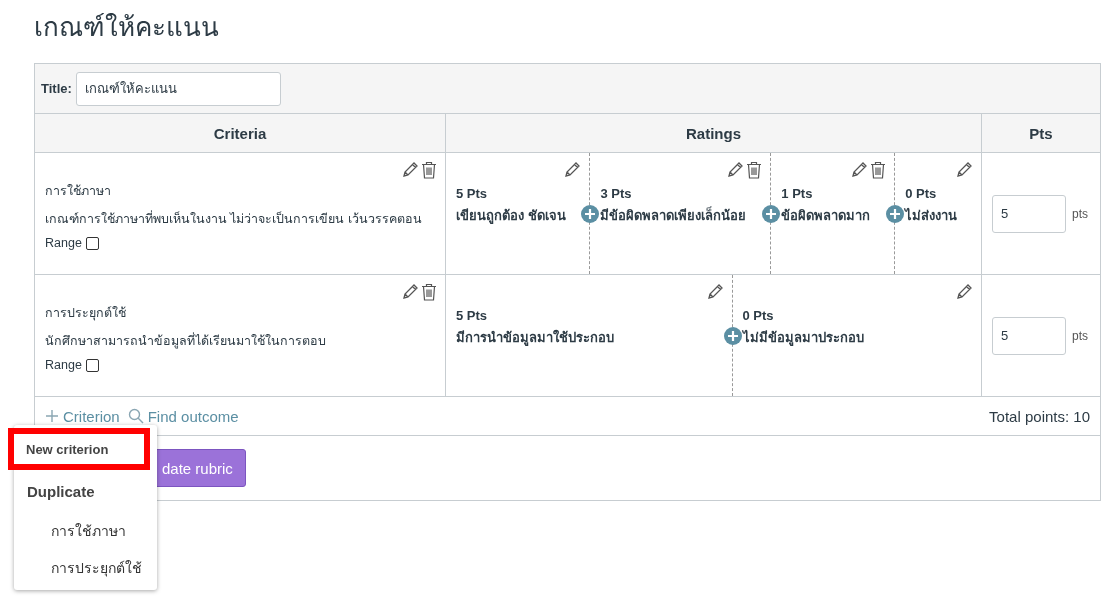 This screenshot has width=1111, height=606. Describe the element at coordinates (616, 193) in the screenshot. I see `rating-points: 3 Pts` at that location.